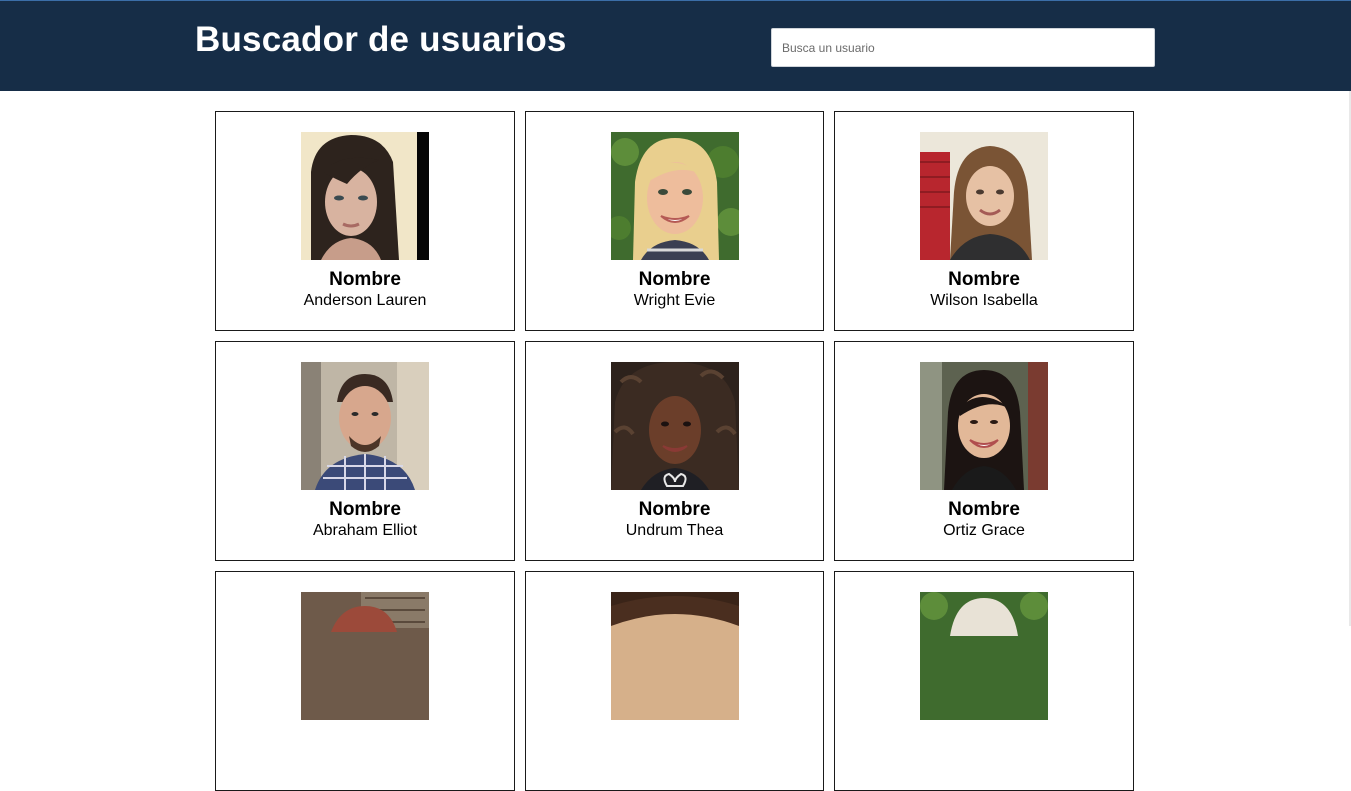 The height and width of the screenshot is (791, 1351). Describe the element at coordinates (984, 300) in the screenshot. I see `user-name: Wilson Isabella` at that location.